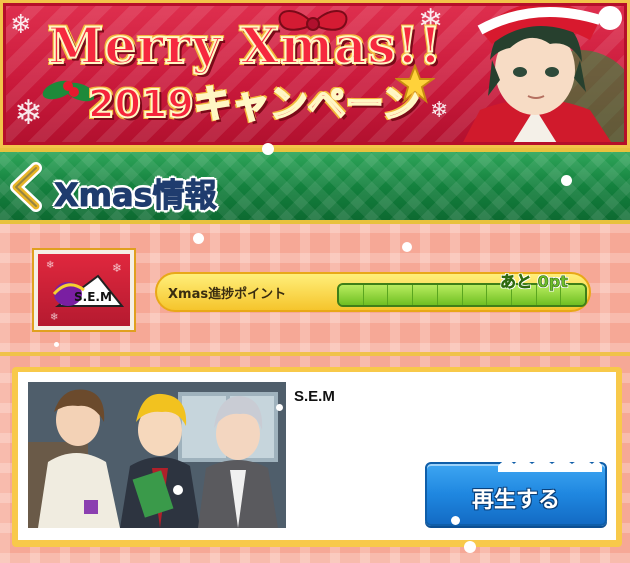  What do you see at coordinates (315, 354) in the screenshot?
I see `divider` at bounding box center [315, 354].